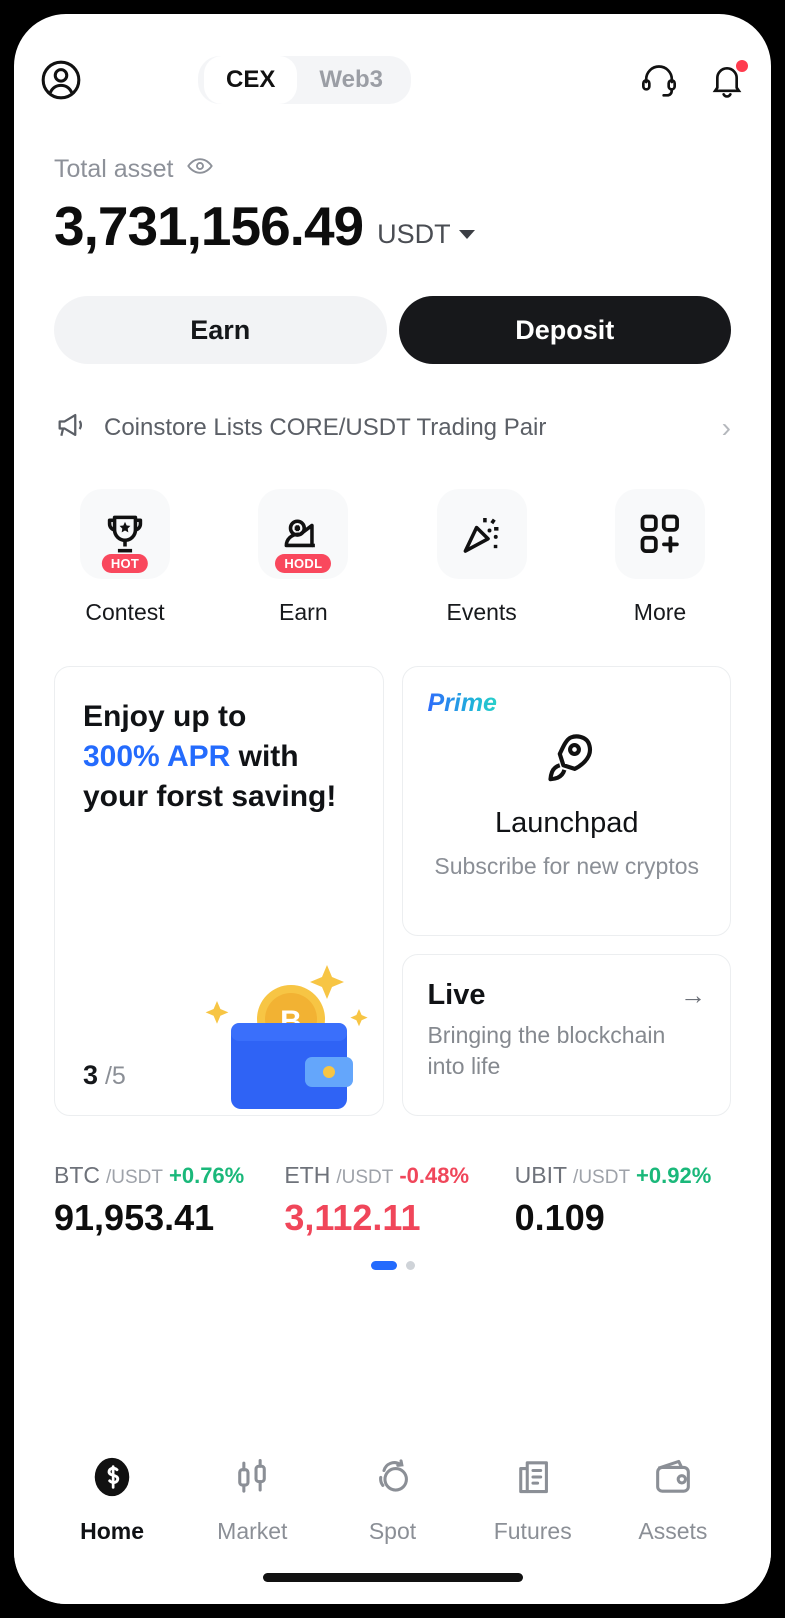 The image size is (785, 1618). I want to click on quick-action-more: More, so click(660, 557).